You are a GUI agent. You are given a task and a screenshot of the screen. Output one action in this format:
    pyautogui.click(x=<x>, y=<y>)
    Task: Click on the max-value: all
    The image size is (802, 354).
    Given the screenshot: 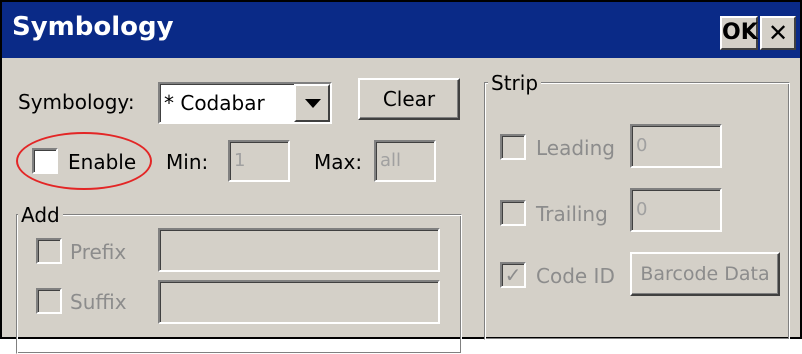 What is the action you would take?
    pyautogui.click(x=391, y=160)
    